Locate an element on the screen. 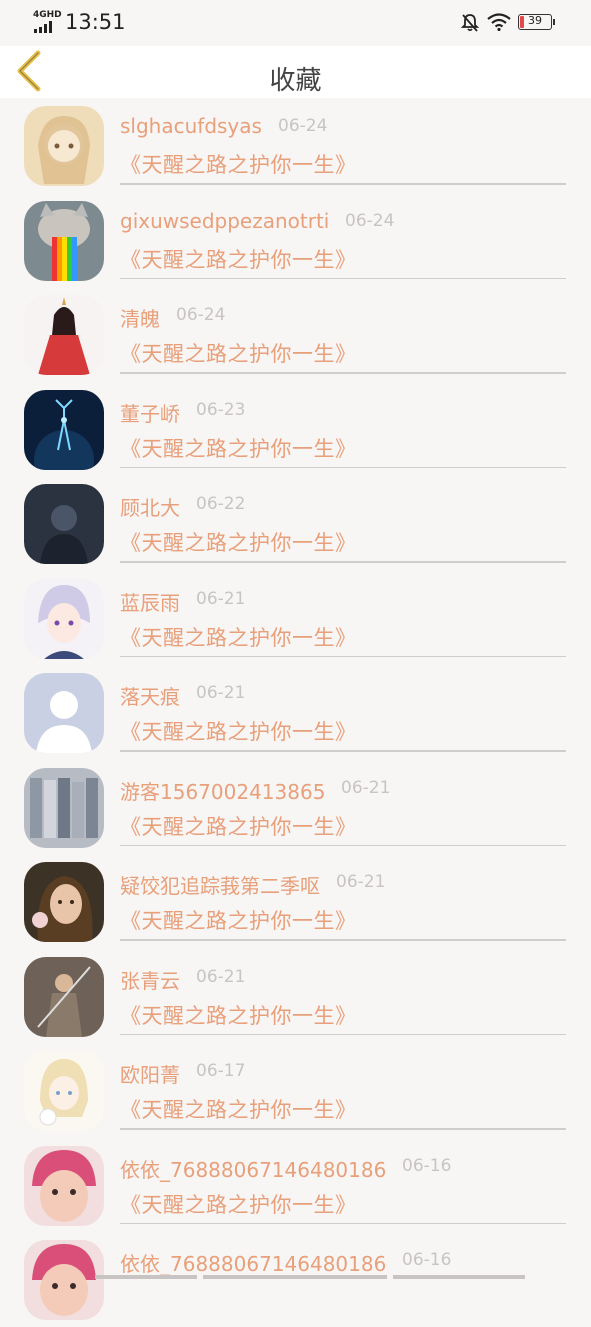 Image resolution: width=591 pixels, height=1327 pixels. status-bar: 4GHD 13:51 39 is located at coordinates (295, 23).